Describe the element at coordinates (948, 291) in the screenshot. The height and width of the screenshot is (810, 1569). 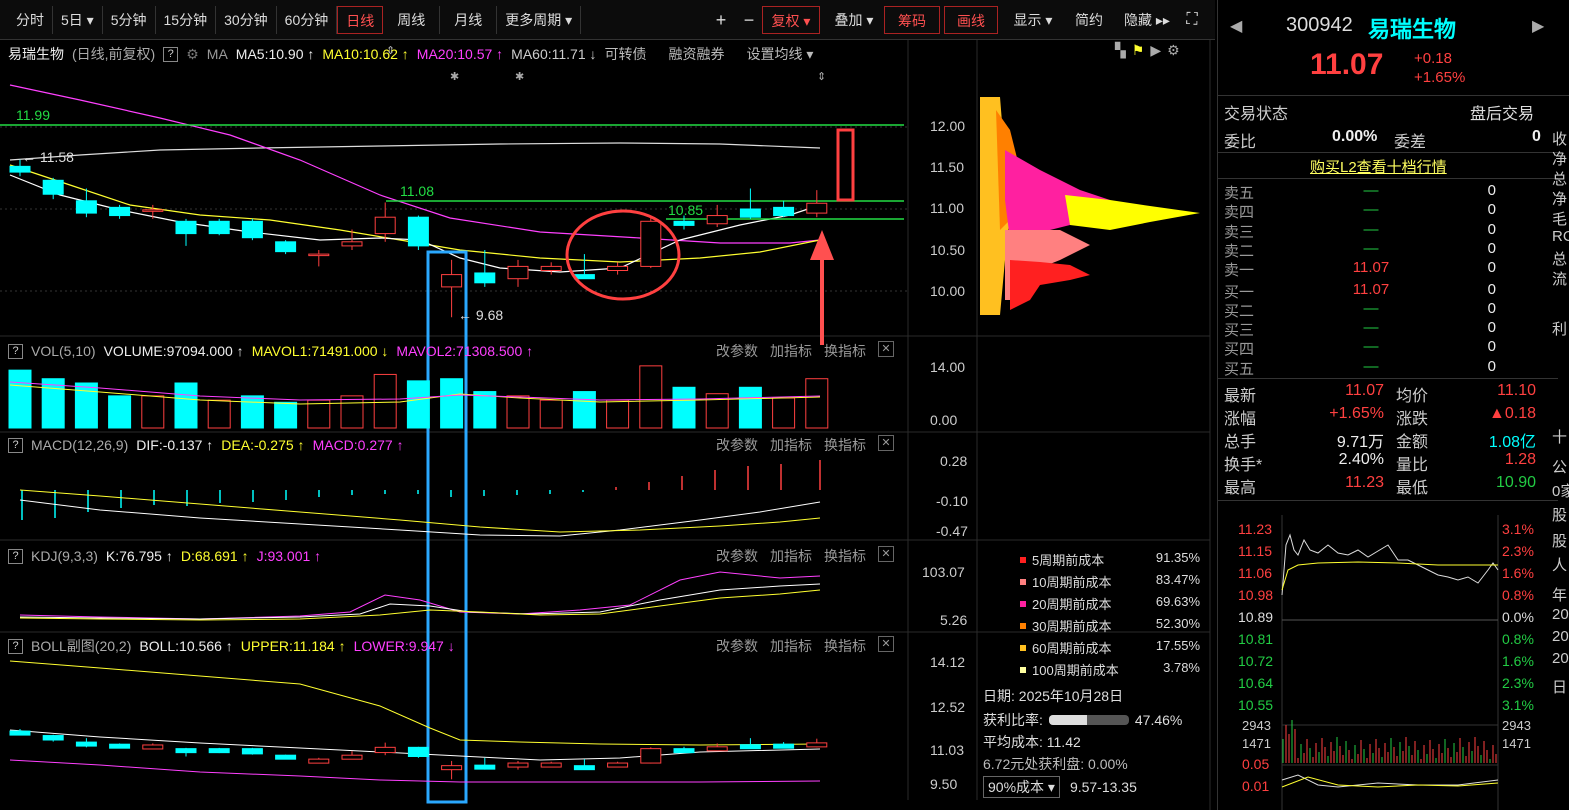
I see `price-axis-label: 10.00` at that location.